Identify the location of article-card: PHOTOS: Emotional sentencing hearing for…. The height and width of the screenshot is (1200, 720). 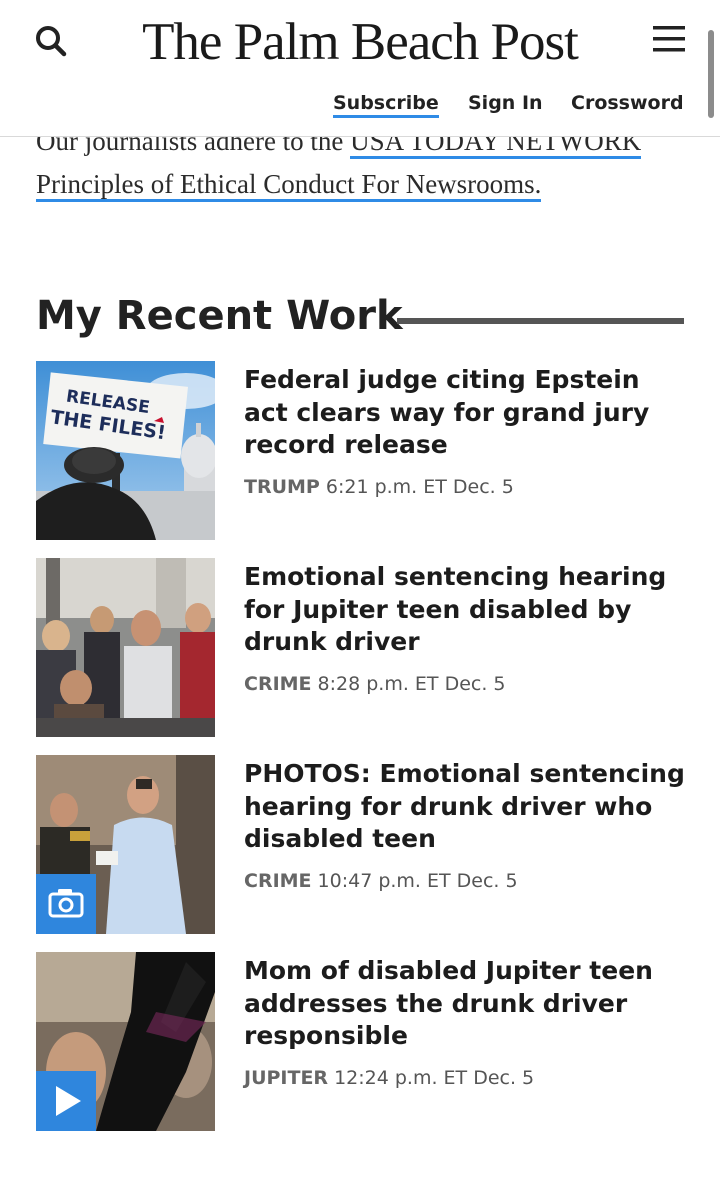
(360, 845).